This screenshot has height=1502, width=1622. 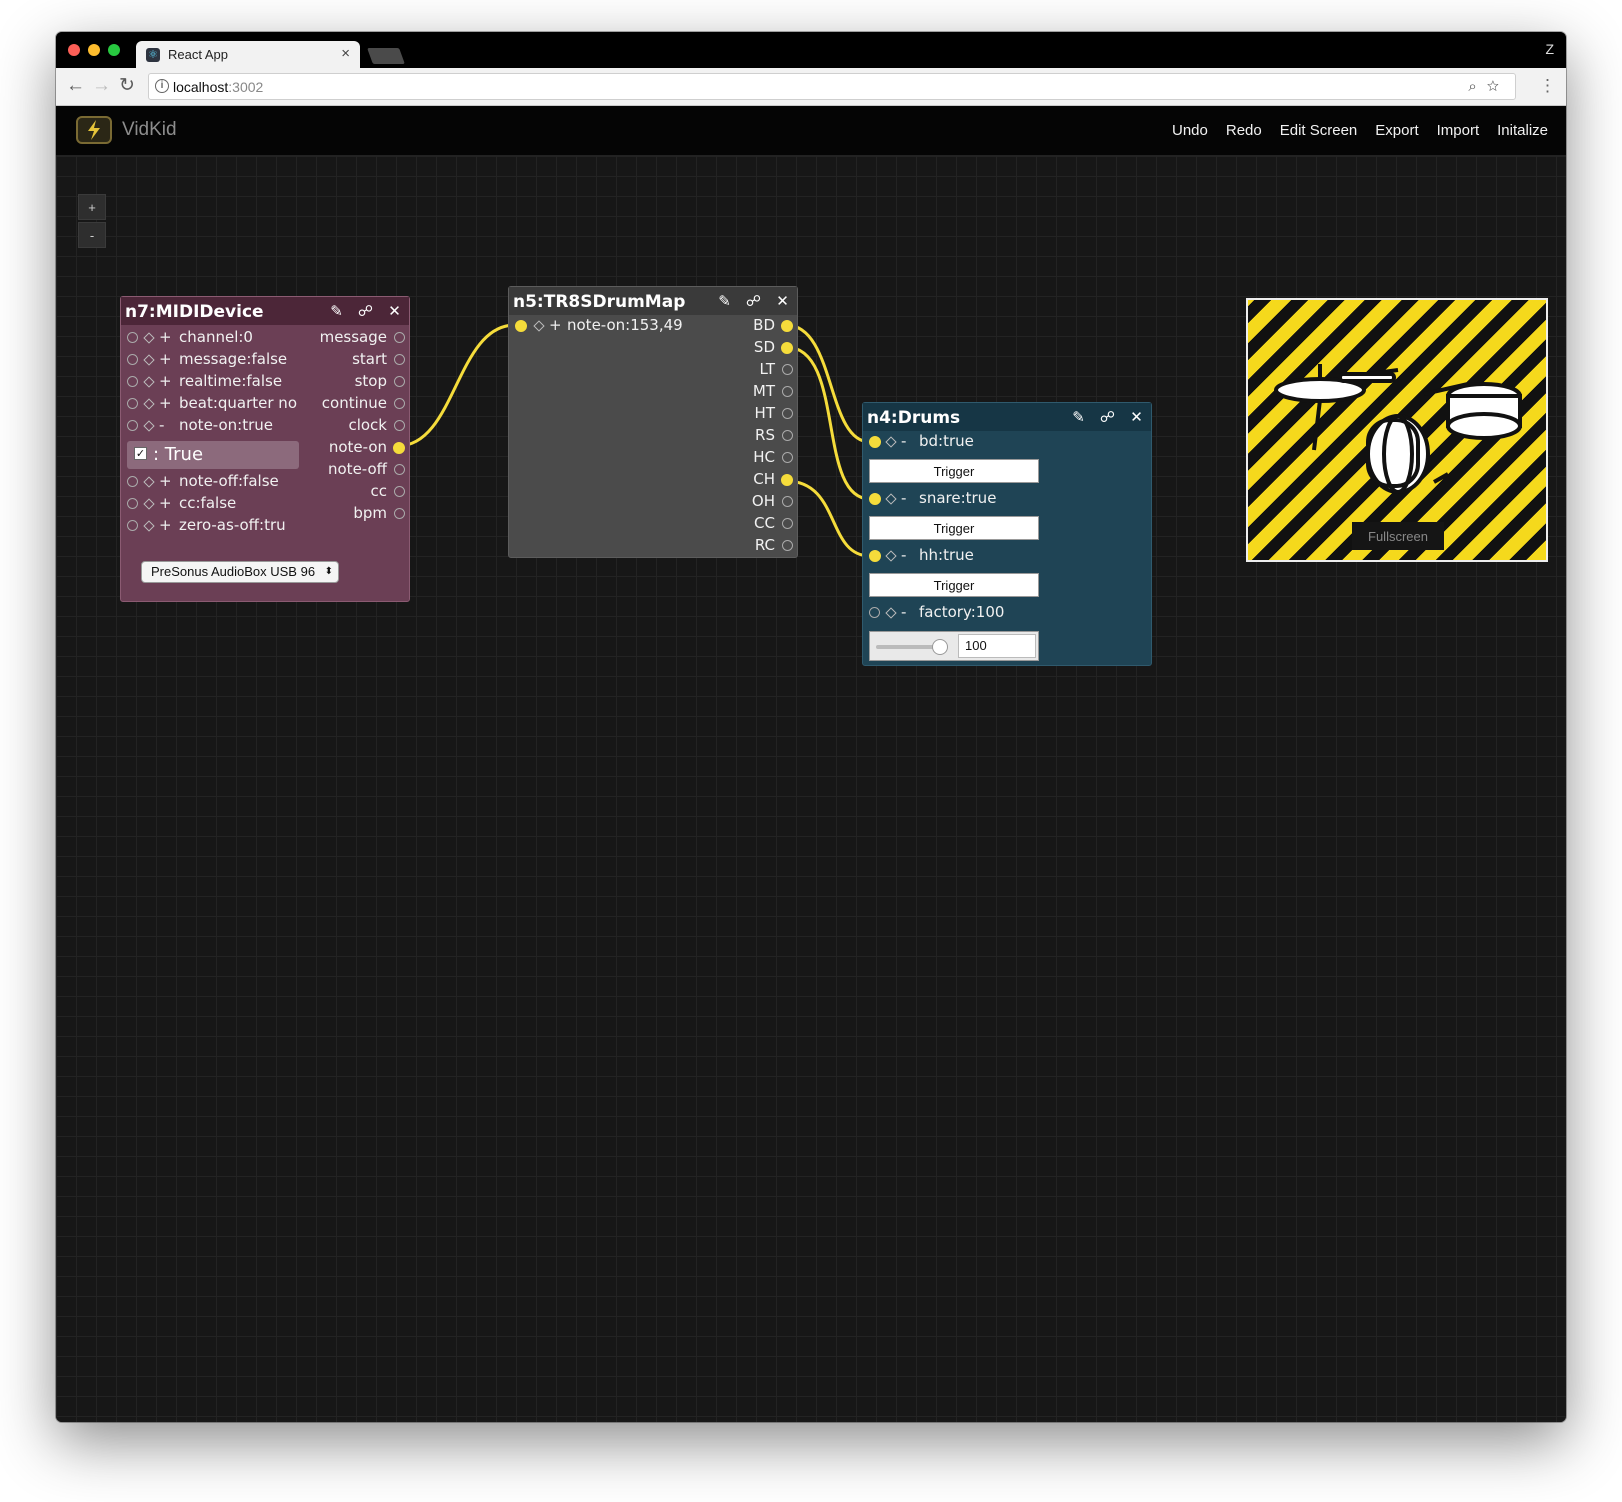 I want to click on minimize-window-button, so click(x=94, y=50).